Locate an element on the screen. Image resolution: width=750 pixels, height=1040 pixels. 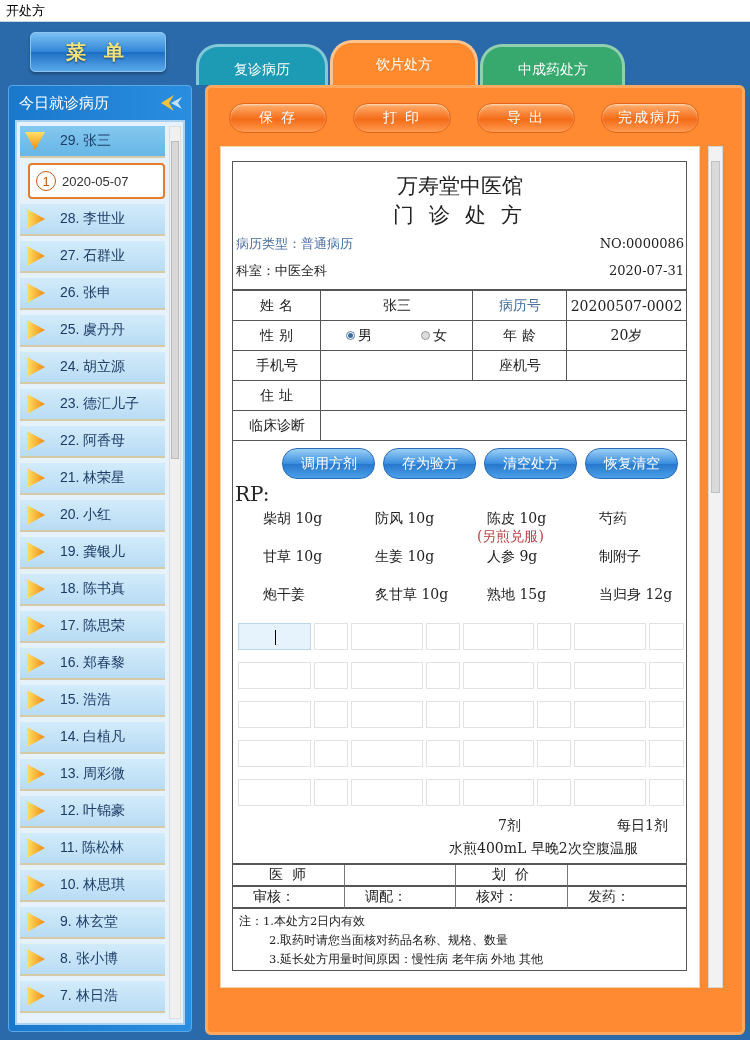
patient-item: 22. 阿香母 is located at coordinates (92, 442).